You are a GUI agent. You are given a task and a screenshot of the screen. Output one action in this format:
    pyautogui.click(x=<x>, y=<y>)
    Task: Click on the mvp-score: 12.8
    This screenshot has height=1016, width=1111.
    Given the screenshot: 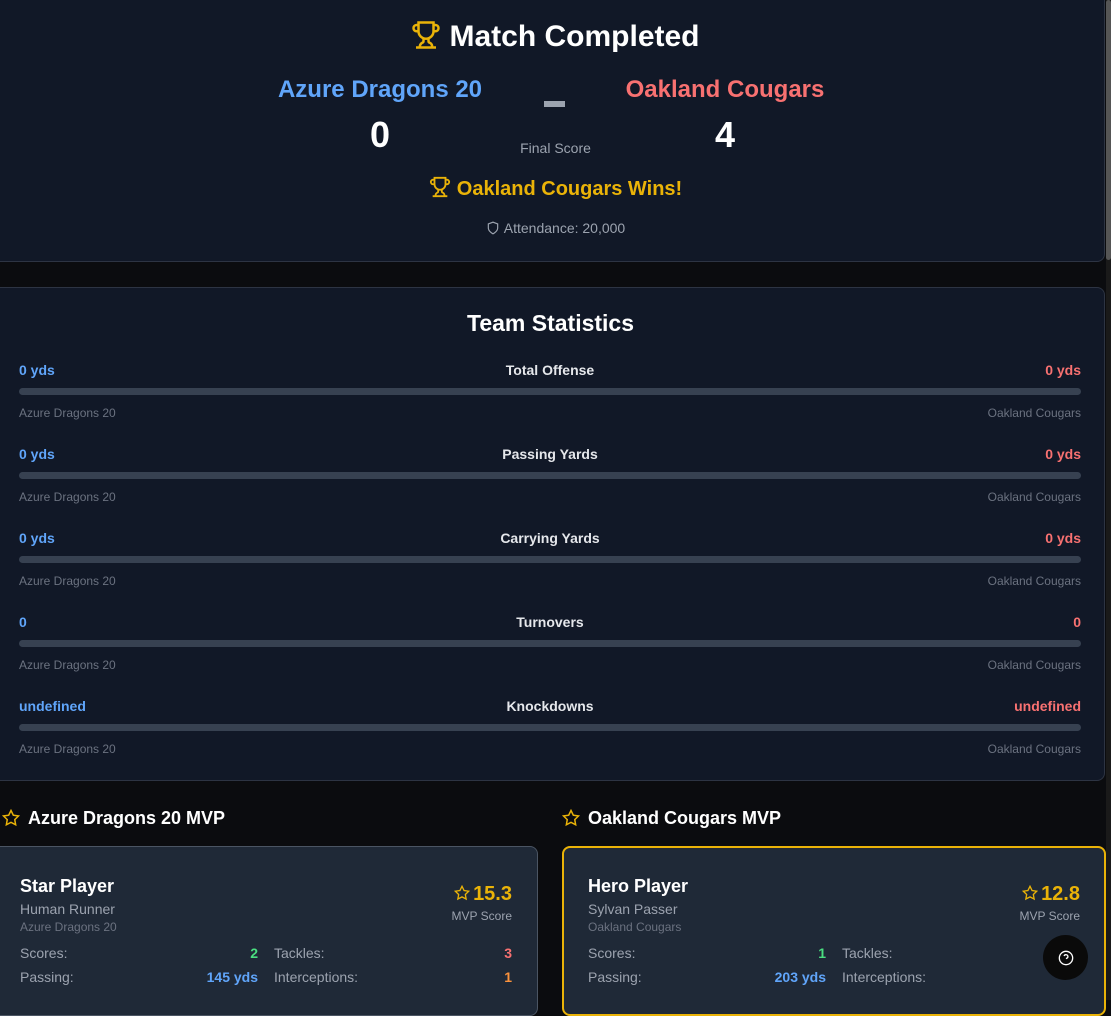 What is the action you would take?
    pyautogui.click(x=1050, y=894)
    